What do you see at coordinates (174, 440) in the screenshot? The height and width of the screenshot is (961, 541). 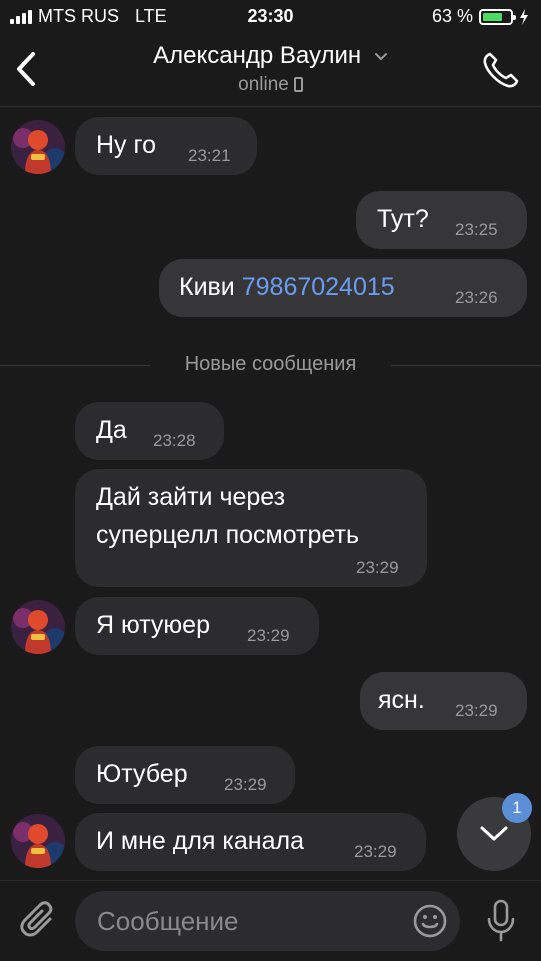 I see `message-time: 23:28` at bounding box center [174, 440].